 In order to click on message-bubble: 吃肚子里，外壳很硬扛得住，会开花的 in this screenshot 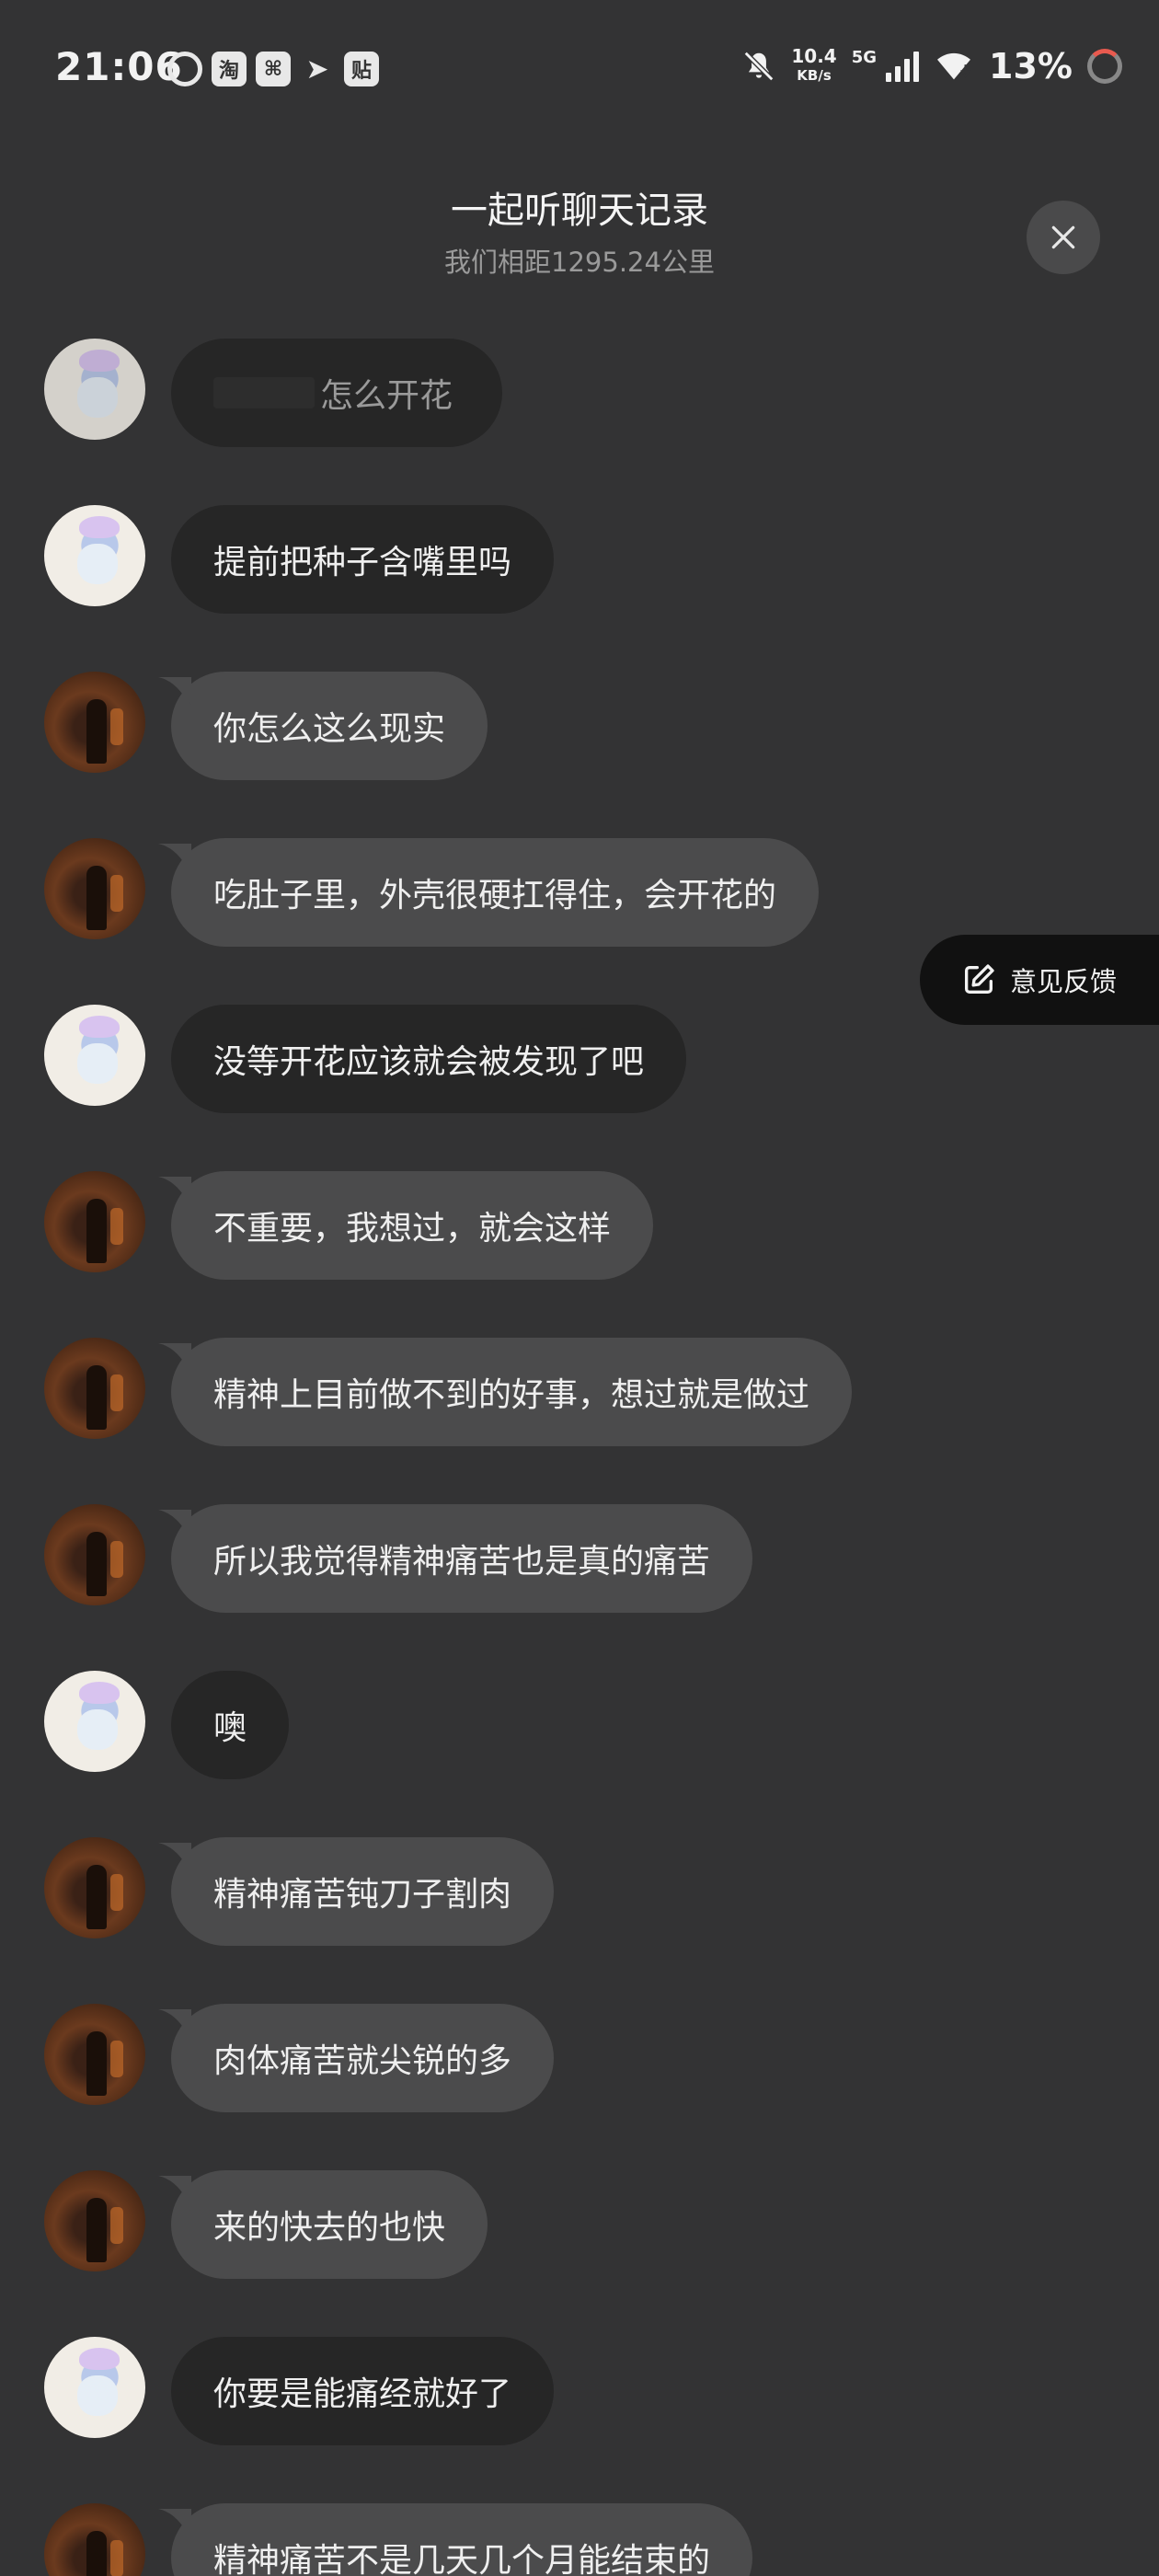, I will do `click(489, 892)`.